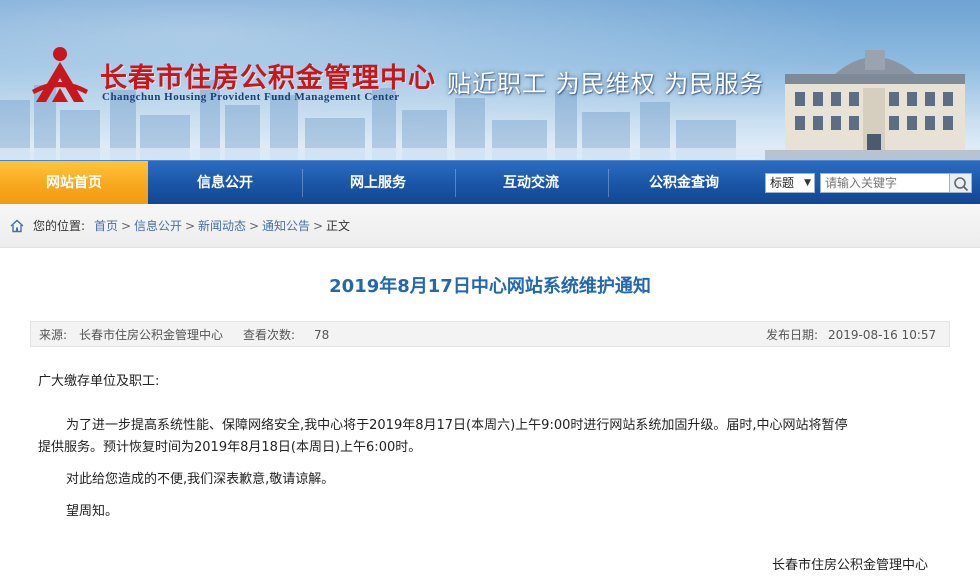 The width and height of the screenshot is (980, 588). Describe the element at coordinates (885, 183) in the screenshot. I see `search-input: 请输入关键字` at that location.